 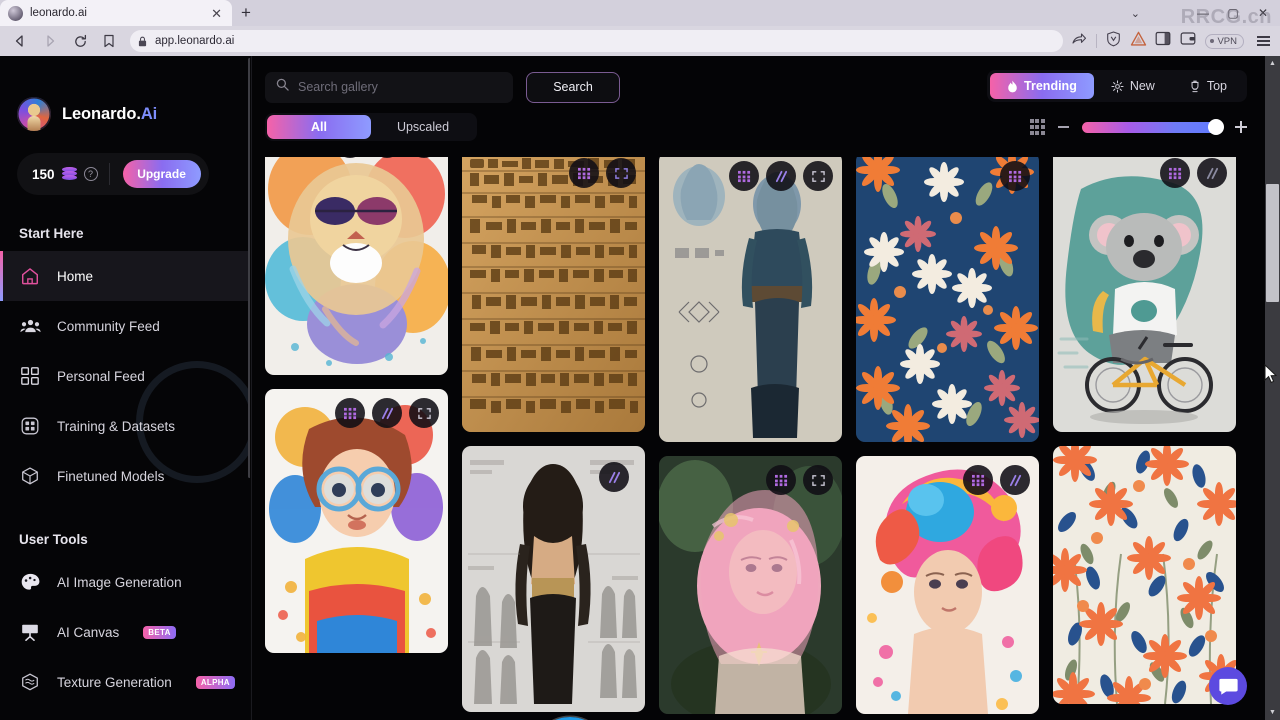 What do you see at coordinates (50, 41) in the screenshot?
I see `forward-button` at bounding box center [50, 41].